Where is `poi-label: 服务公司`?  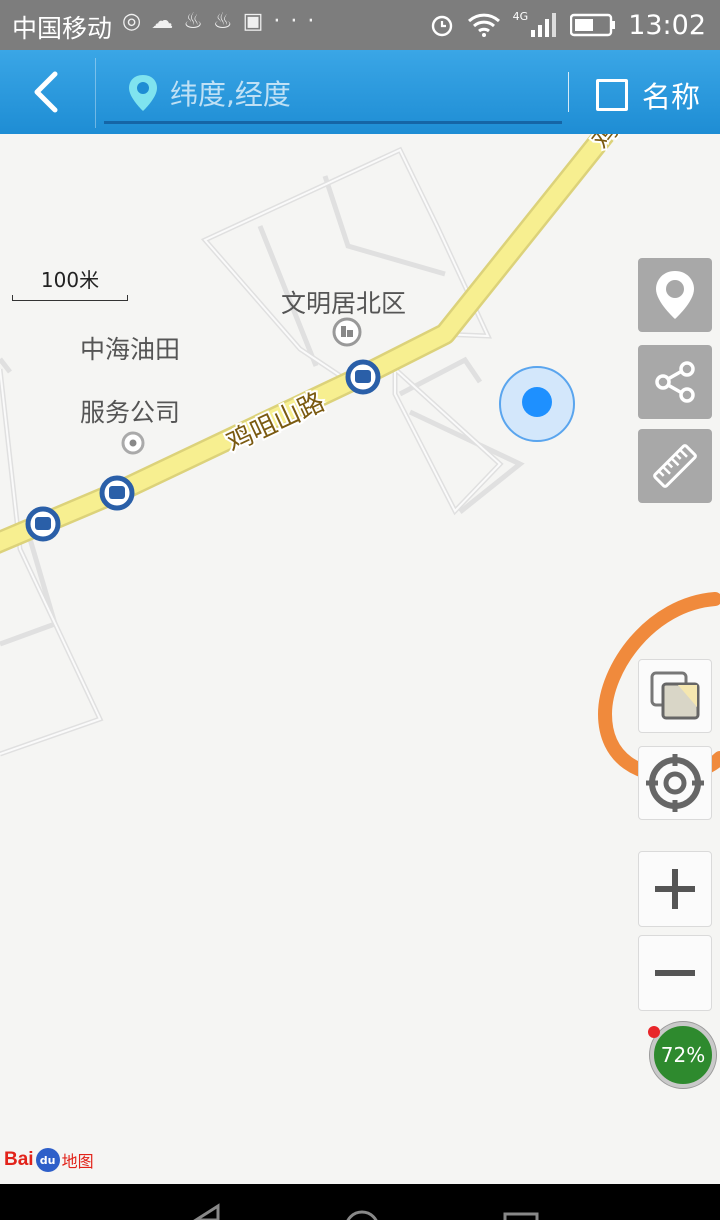
poi-label: 服务公司 is located at coordinates (130, 411).